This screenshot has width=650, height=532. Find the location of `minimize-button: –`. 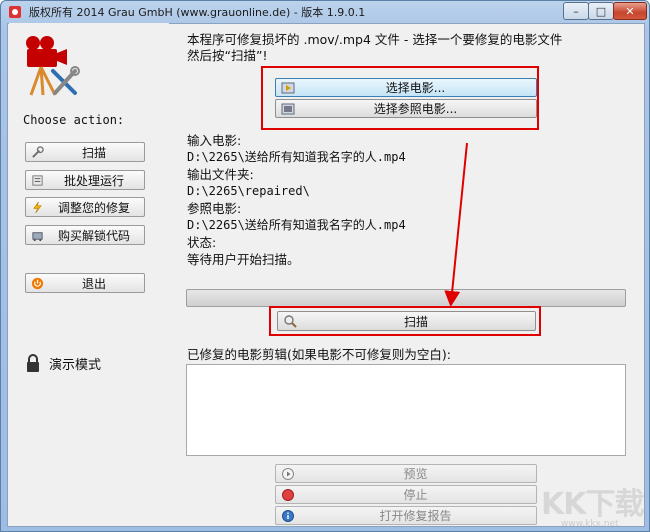

minimize-button: – is located at coordinates (576, 11).